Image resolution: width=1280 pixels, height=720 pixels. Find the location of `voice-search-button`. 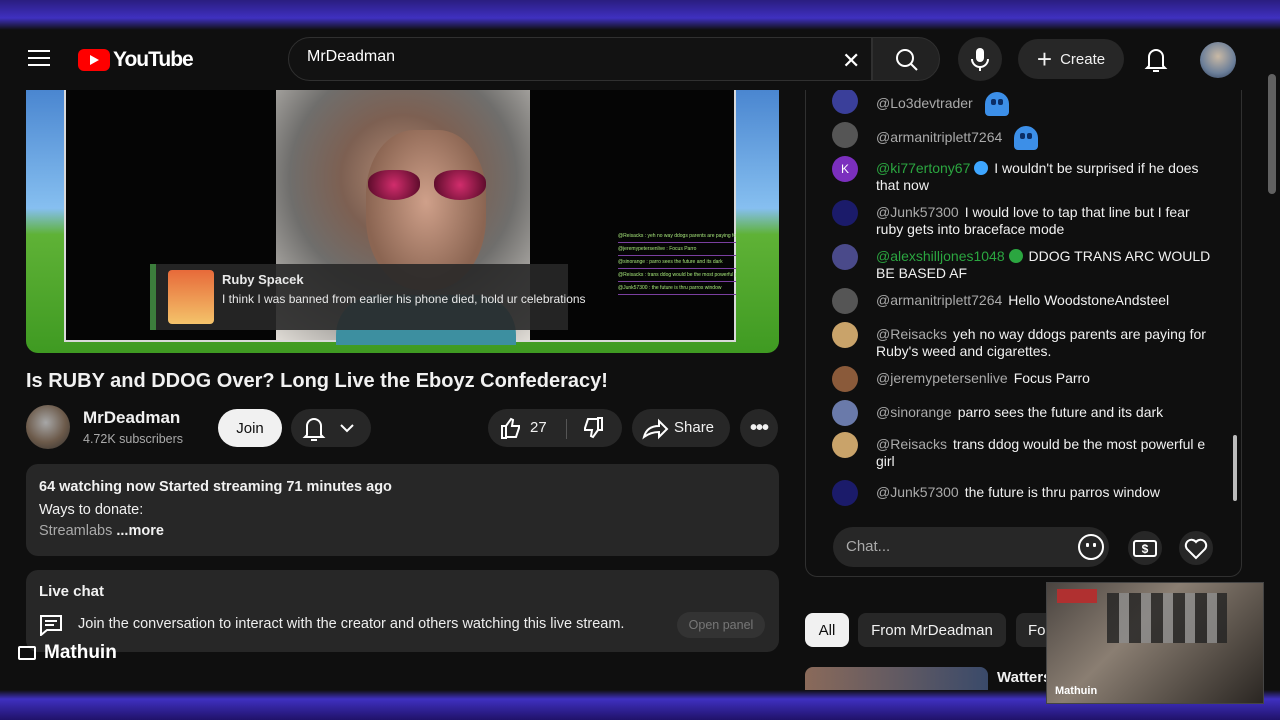

voice-search-button is located at coordinates (980, 59).